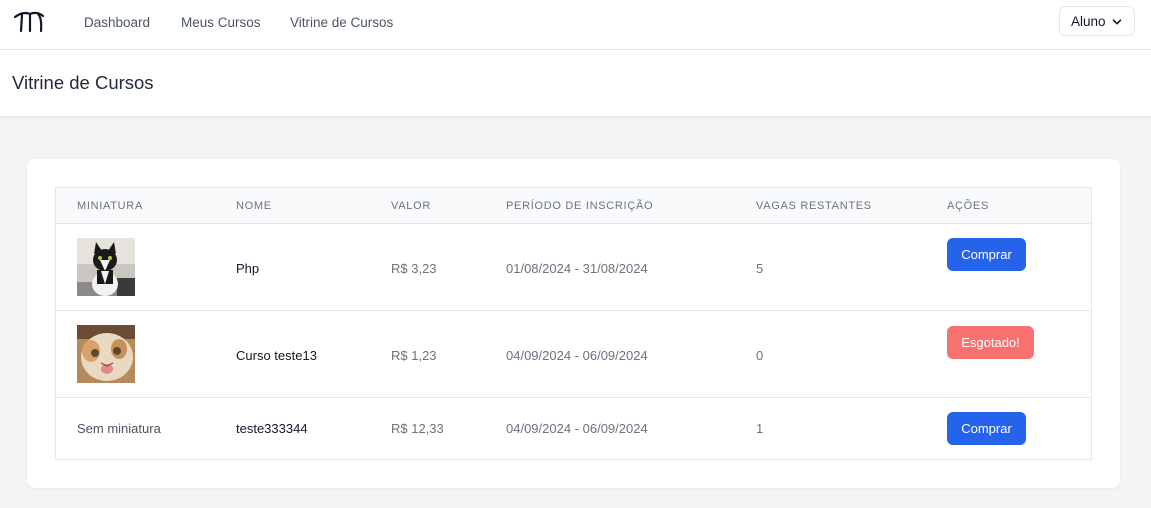 This screenshot has height=508, width=1151. I want to click on sold-out-button: Esgotado!, so click(990, 342).